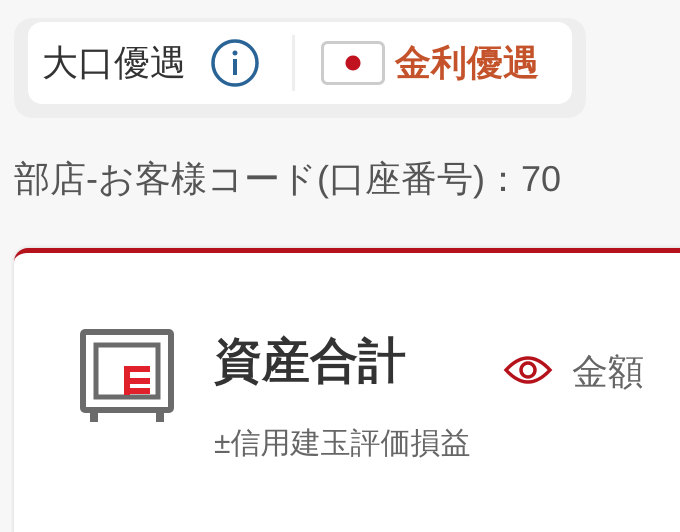 The image size is (680, 532). I want to click on large-account-label: 大口優遇, so click(114, 63).